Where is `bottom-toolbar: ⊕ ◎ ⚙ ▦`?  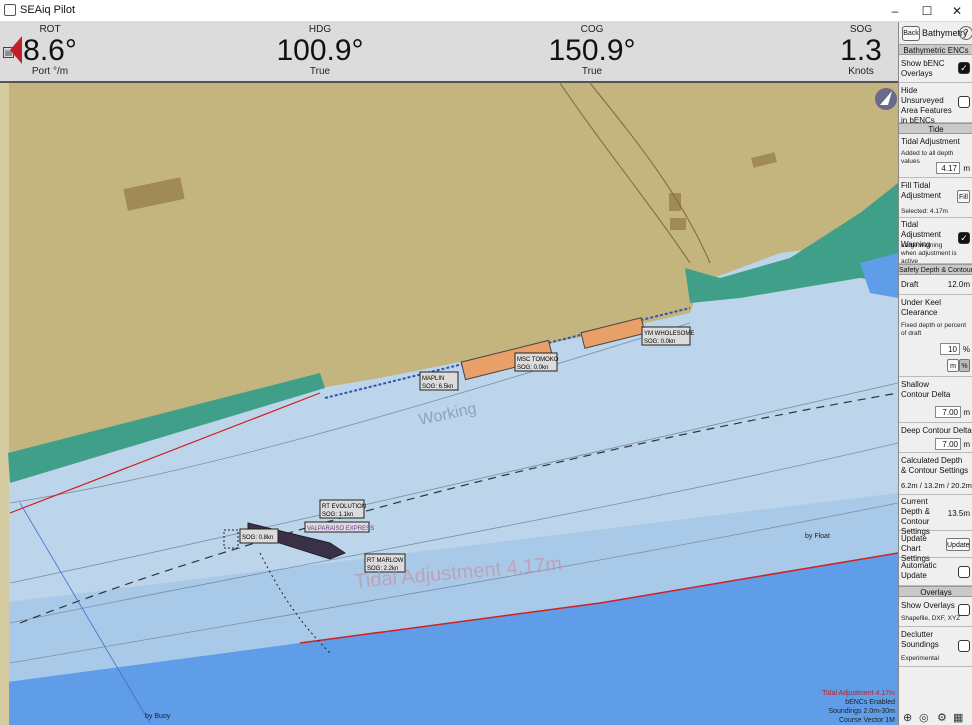 bottom-toolbar: ⊕ ◎ ⚙ ▦ is located at coordinates (935, 717).